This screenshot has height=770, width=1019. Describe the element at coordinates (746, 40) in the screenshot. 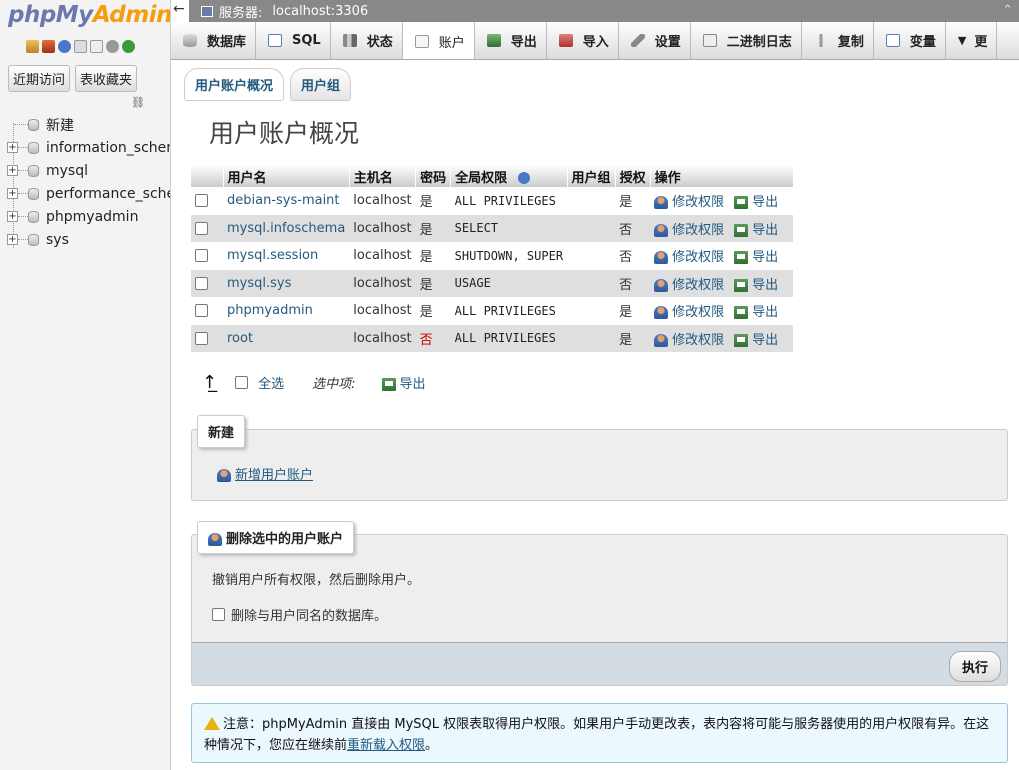

I see `tab-binlog: 二进制日志` at that location.